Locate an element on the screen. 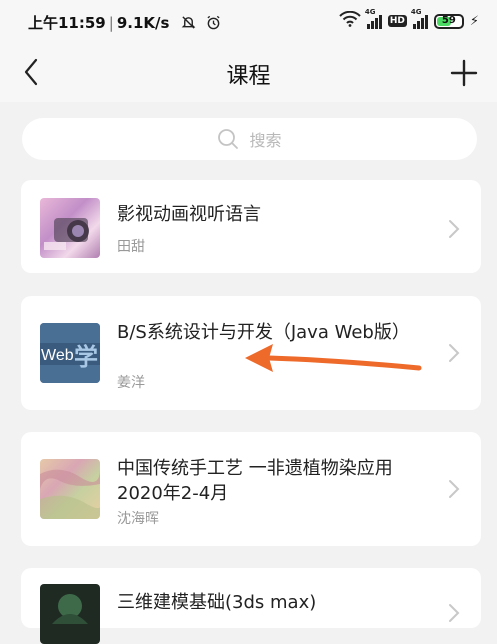  mute-bell-icon is located at coordinates (190, 24).